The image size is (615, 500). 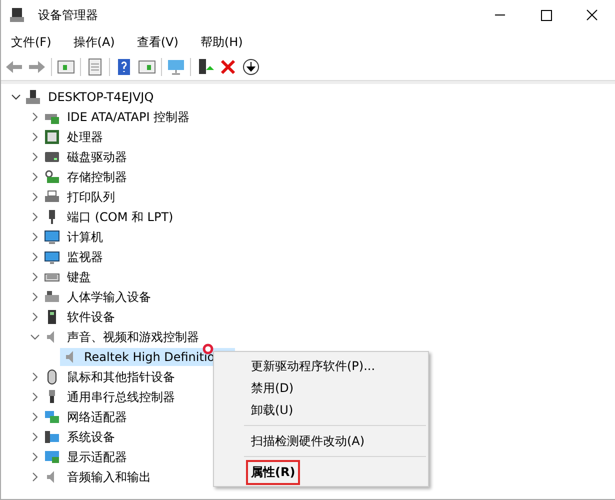 I want to click on tree-item: 人体学输入设备, so click(x=109, y=297).